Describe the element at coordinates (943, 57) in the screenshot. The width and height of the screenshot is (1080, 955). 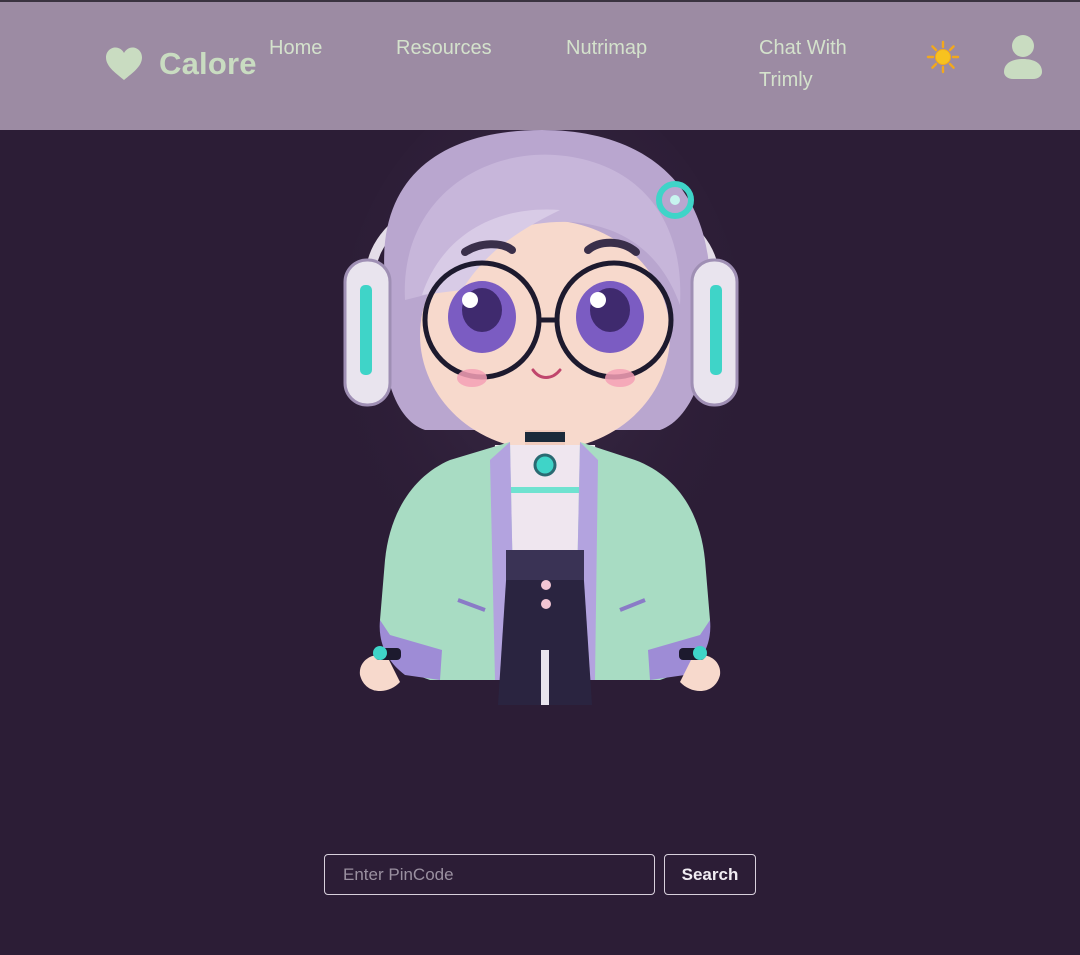
I see `sun-icon` at that location.